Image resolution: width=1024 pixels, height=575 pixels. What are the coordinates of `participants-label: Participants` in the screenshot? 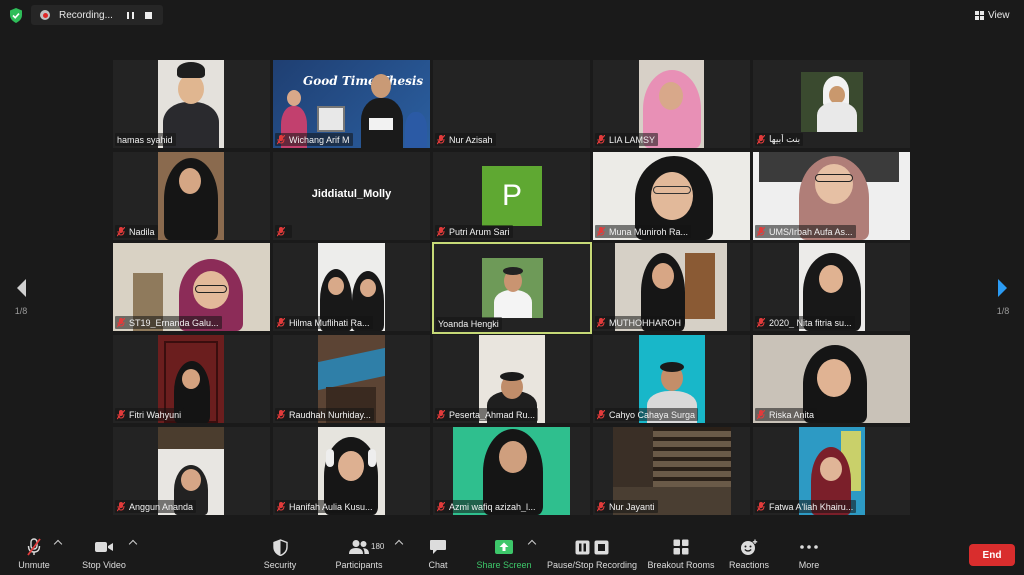 It's located at (359, 565).